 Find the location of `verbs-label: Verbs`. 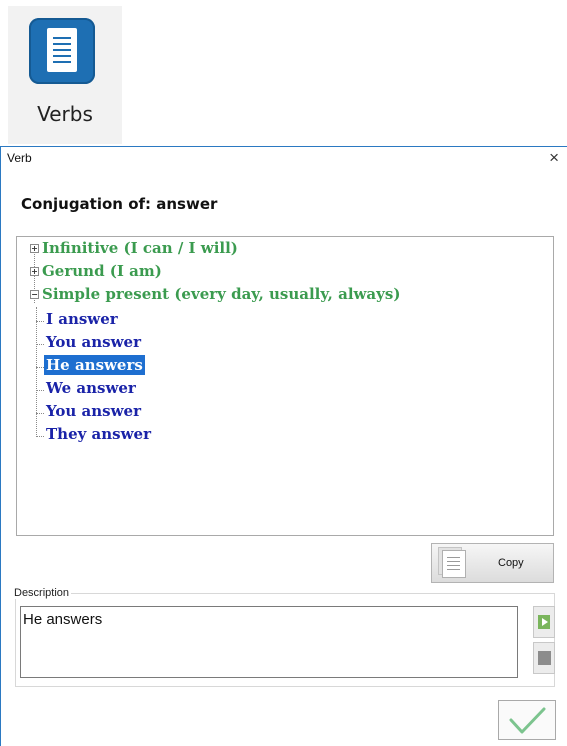

verbs-label: Verbs is located at coordinates (65, 114).